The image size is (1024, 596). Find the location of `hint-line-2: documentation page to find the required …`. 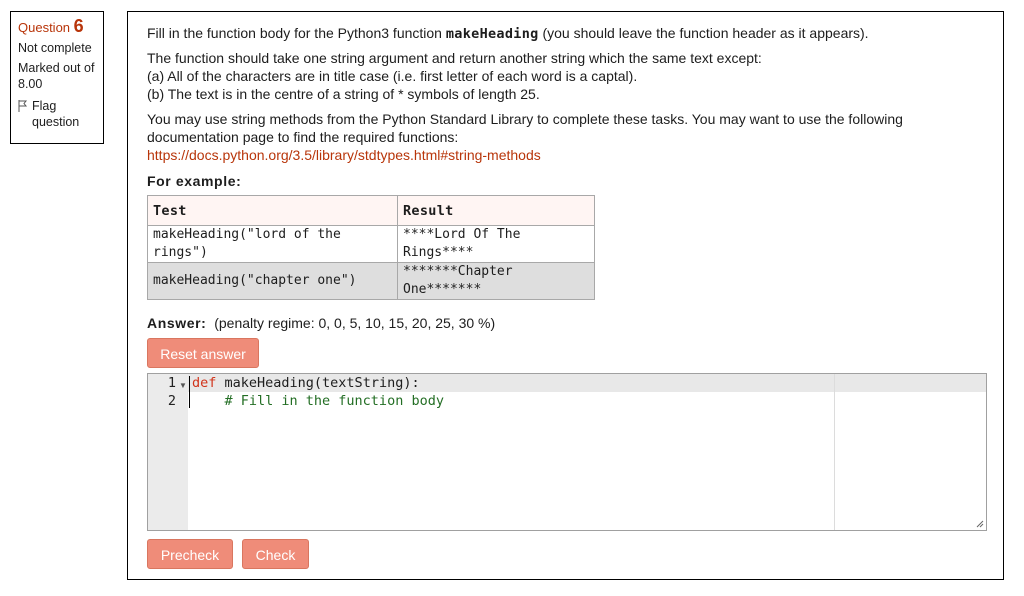

hint-line-2: documentation page to find the required … is located at coordinates (303, 137).